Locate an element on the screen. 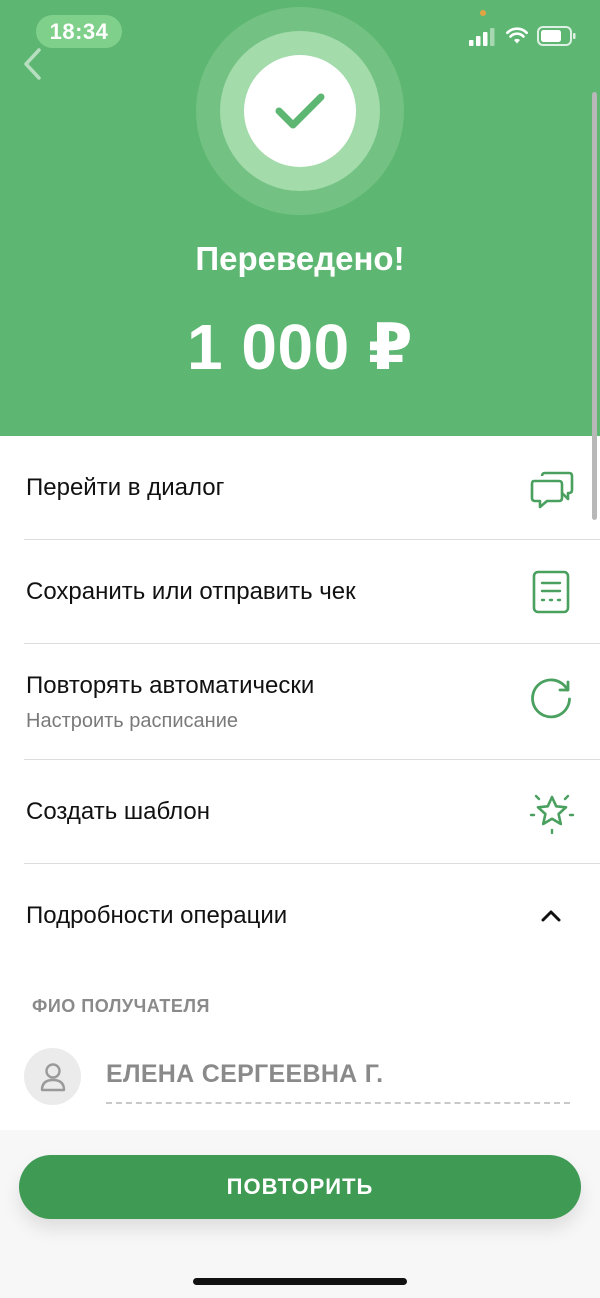 The height and width of the screenshot is (1298, 600). action-go-to-dialog: Перейти в диалог is located at coordinates (300, 487).